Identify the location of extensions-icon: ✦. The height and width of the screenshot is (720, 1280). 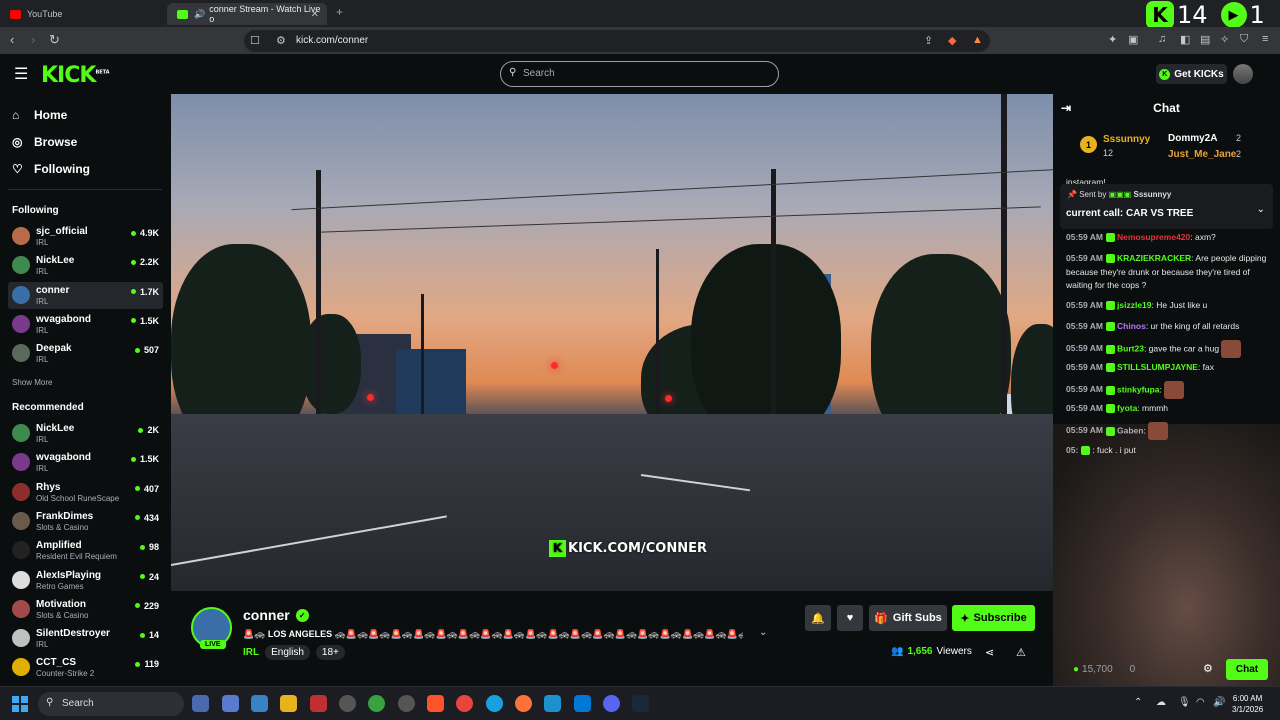
(1112, 39).